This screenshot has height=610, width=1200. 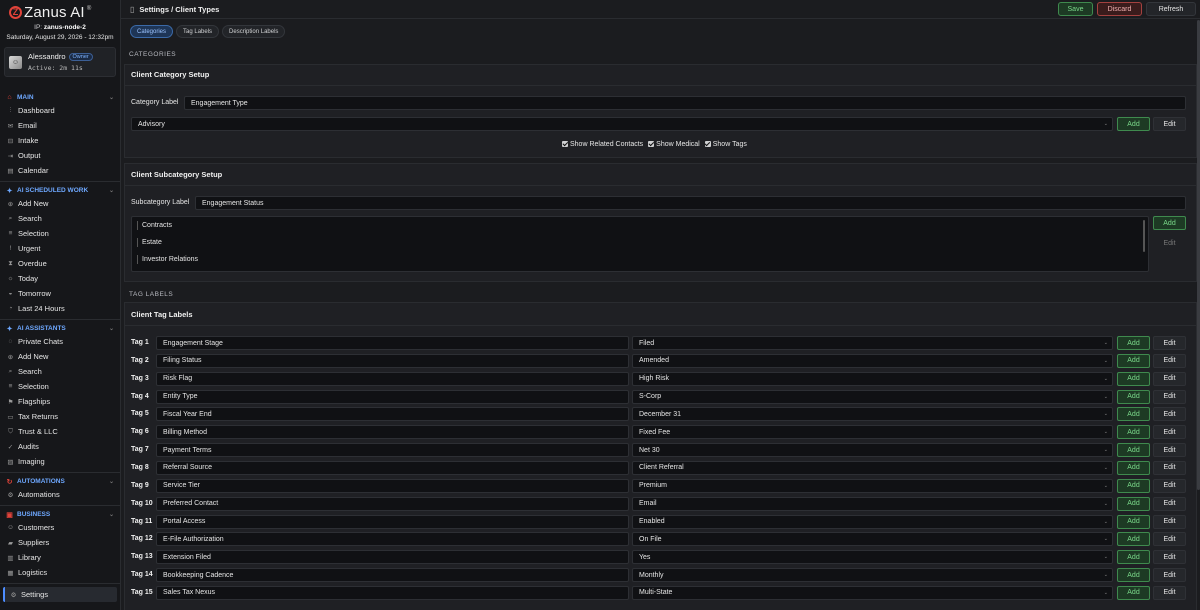 What do you see at coordinates (872, 485) in the screenshot?
I see `tag-value-select: Premium ⌄` at bounding box center [872, 485].